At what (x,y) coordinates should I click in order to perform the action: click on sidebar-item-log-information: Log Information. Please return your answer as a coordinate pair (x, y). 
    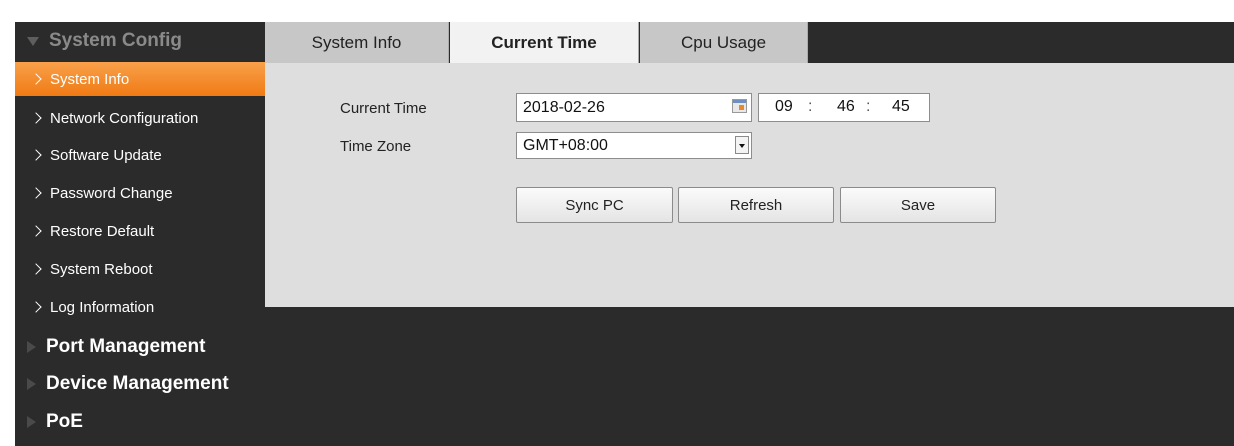
    Looking at the image, I should click on (140, 307).